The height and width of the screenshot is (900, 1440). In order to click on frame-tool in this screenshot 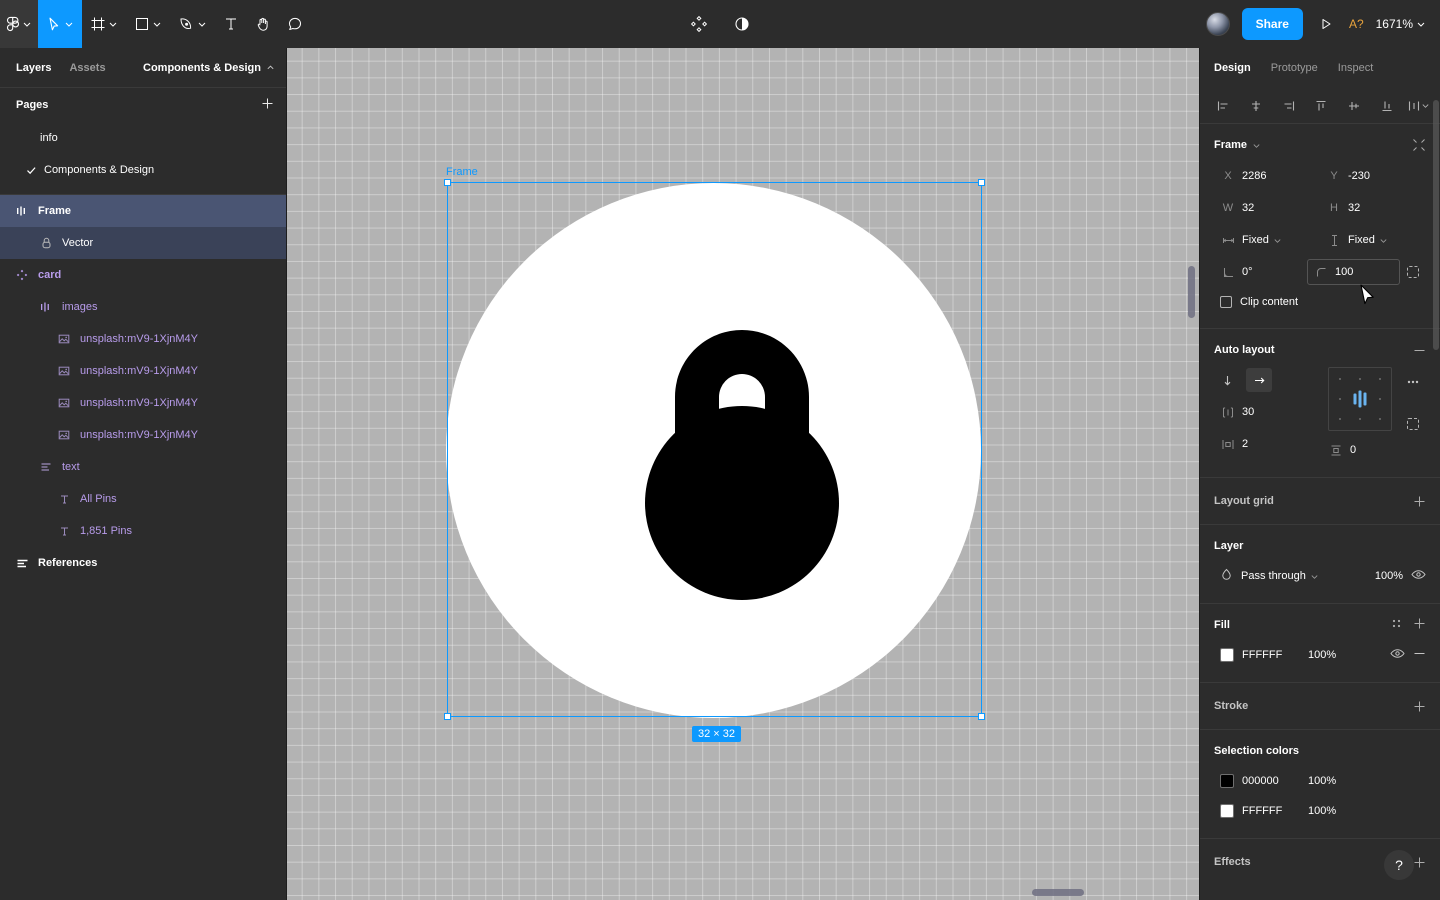, I will do `click(104, 24)`.